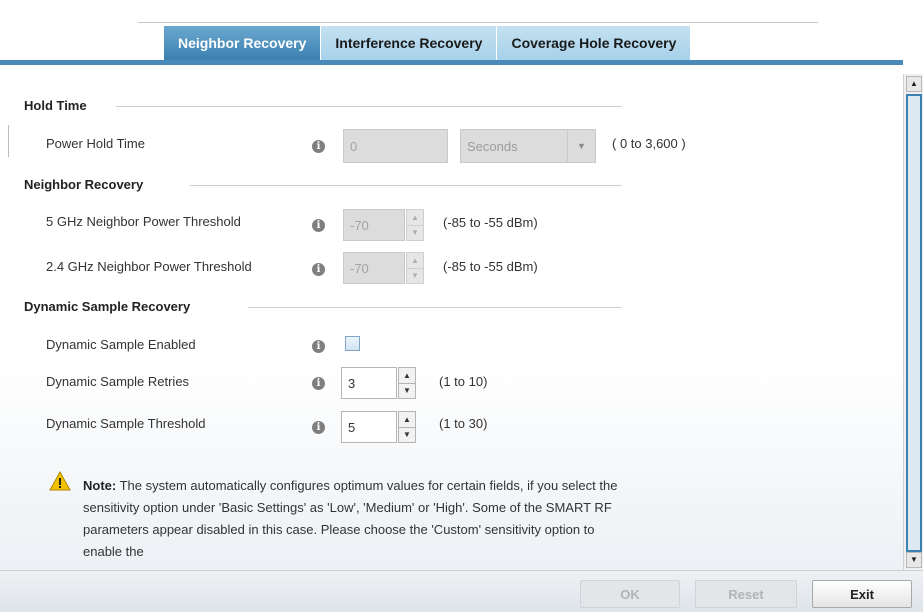 This screenshot has width=923, height=612. Describe the element at coordinates (395, 146) in the screenshot. I see `power-hold-time-input: 0` at that location.